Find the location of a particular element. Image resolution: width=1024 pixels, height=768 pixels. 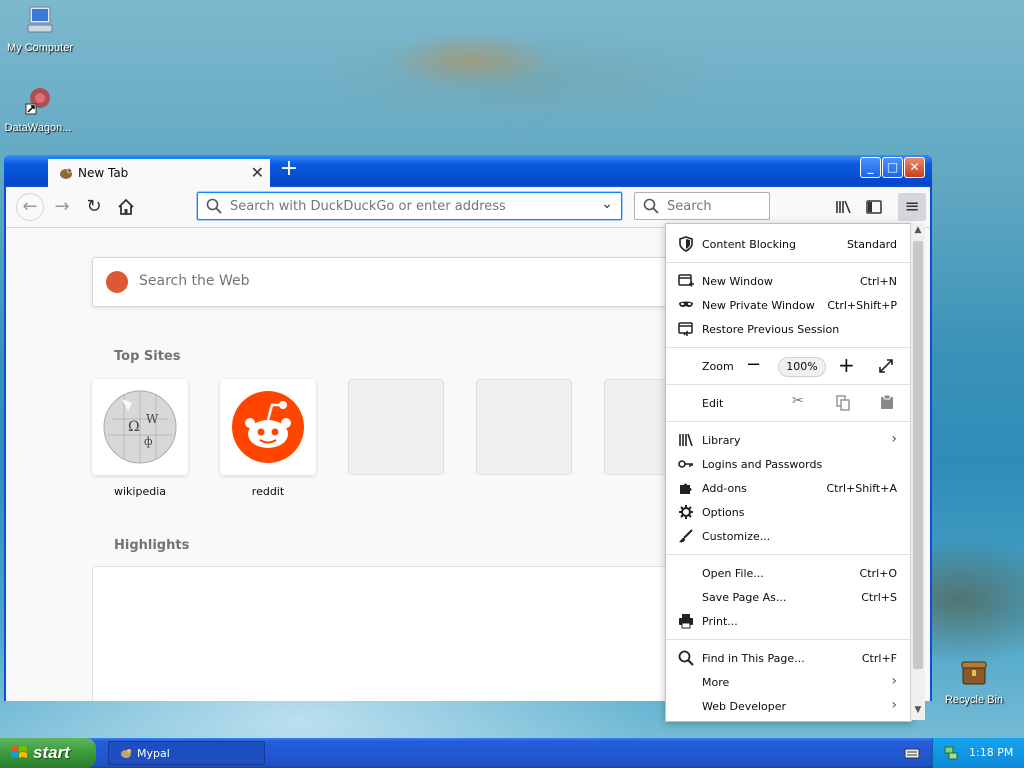

tab-new-tab: New Tab ✕ is located at coordinates (159, 172).